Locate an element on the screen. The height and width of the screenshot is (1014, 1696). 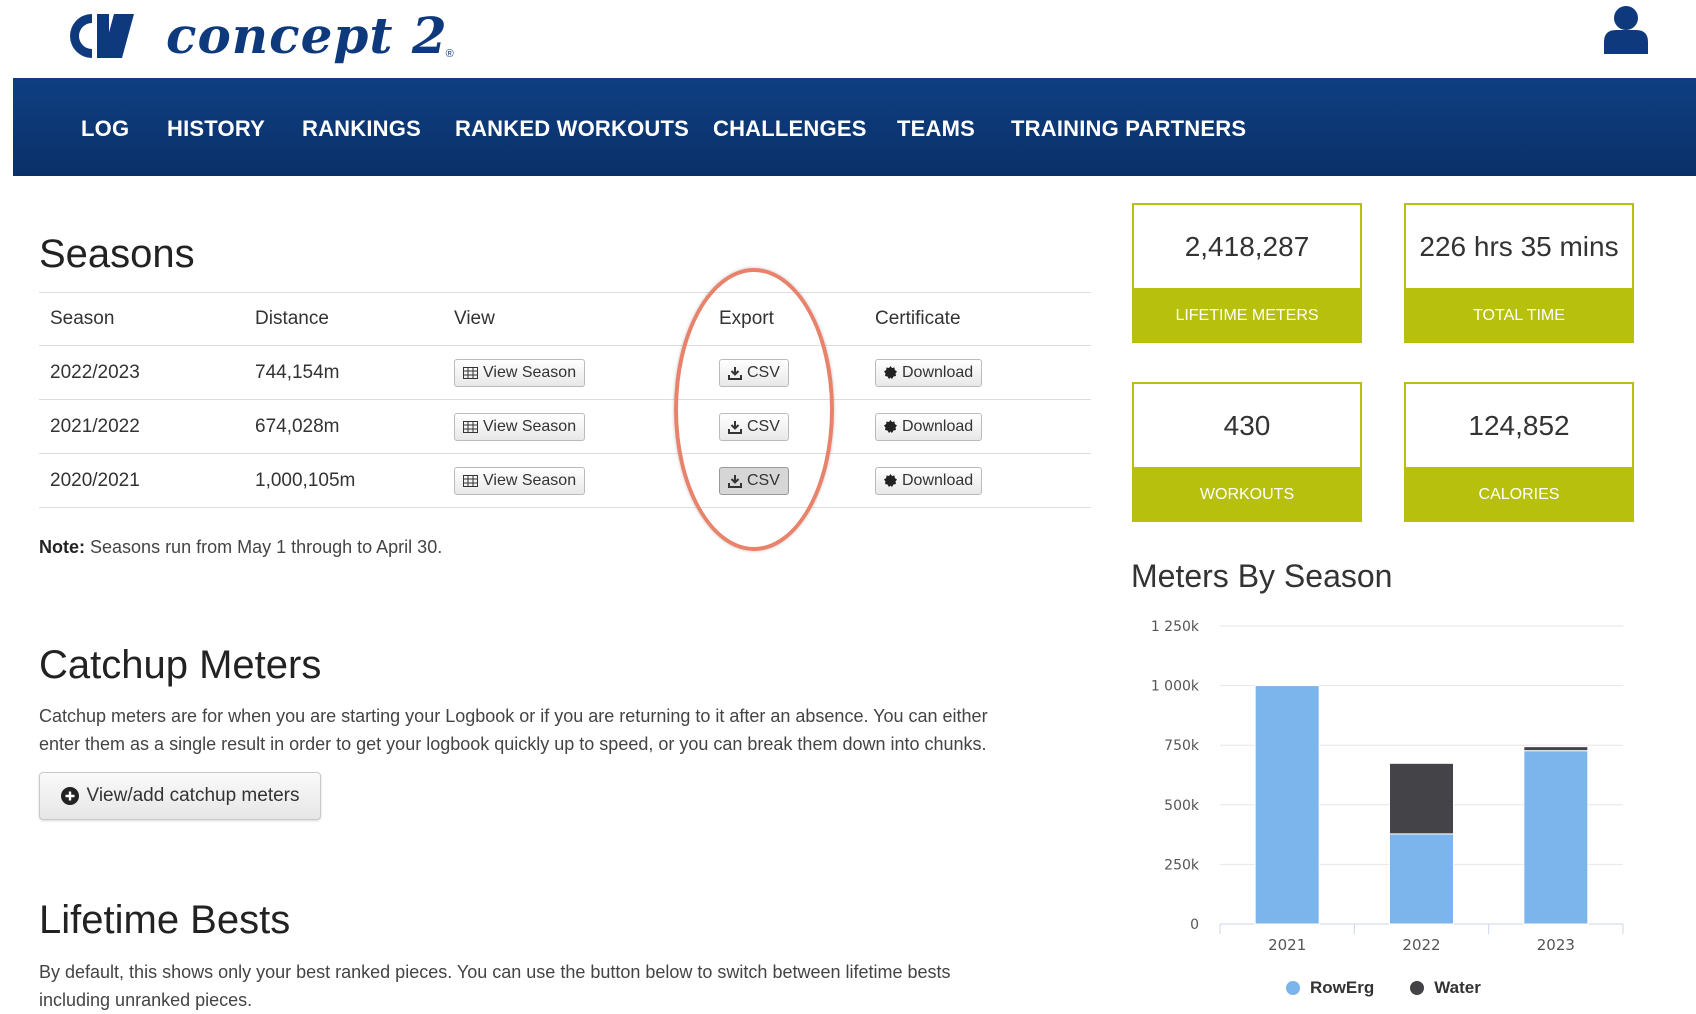
y-tick-label: 1 000k is located at coordinates (1175, 687).